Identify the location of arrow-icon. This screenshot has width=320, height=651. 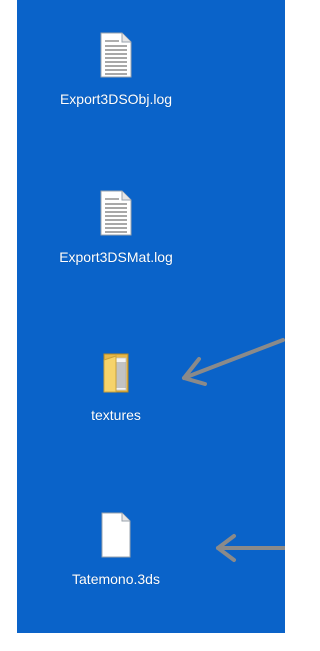
(233, 450).